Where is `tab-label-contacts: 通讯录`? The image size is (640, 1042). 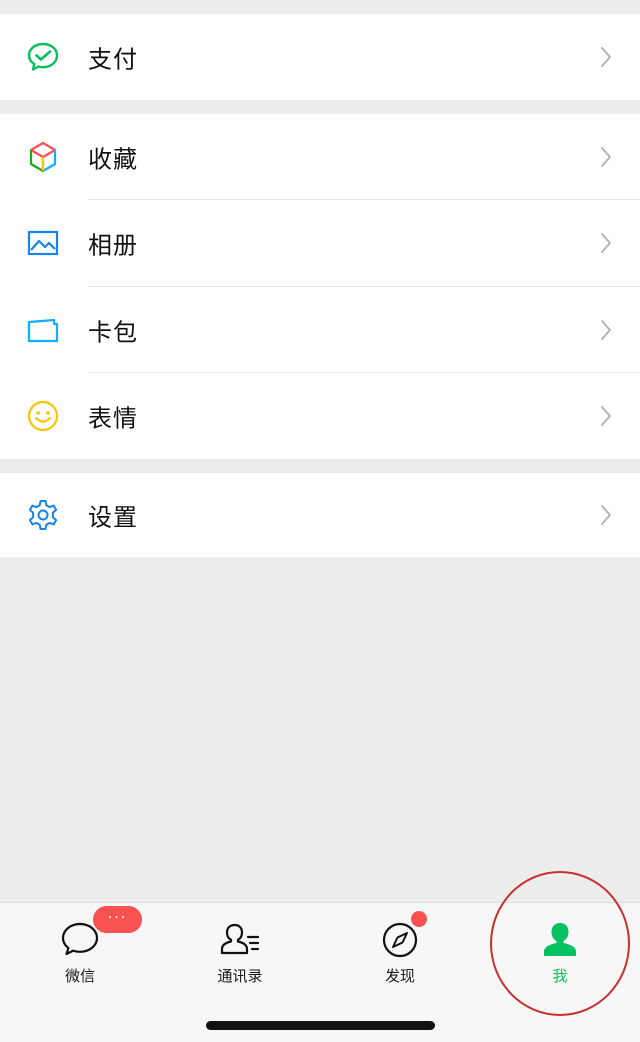
tab-label-contacts: 通讯录 is located at coordinates (240, 976).